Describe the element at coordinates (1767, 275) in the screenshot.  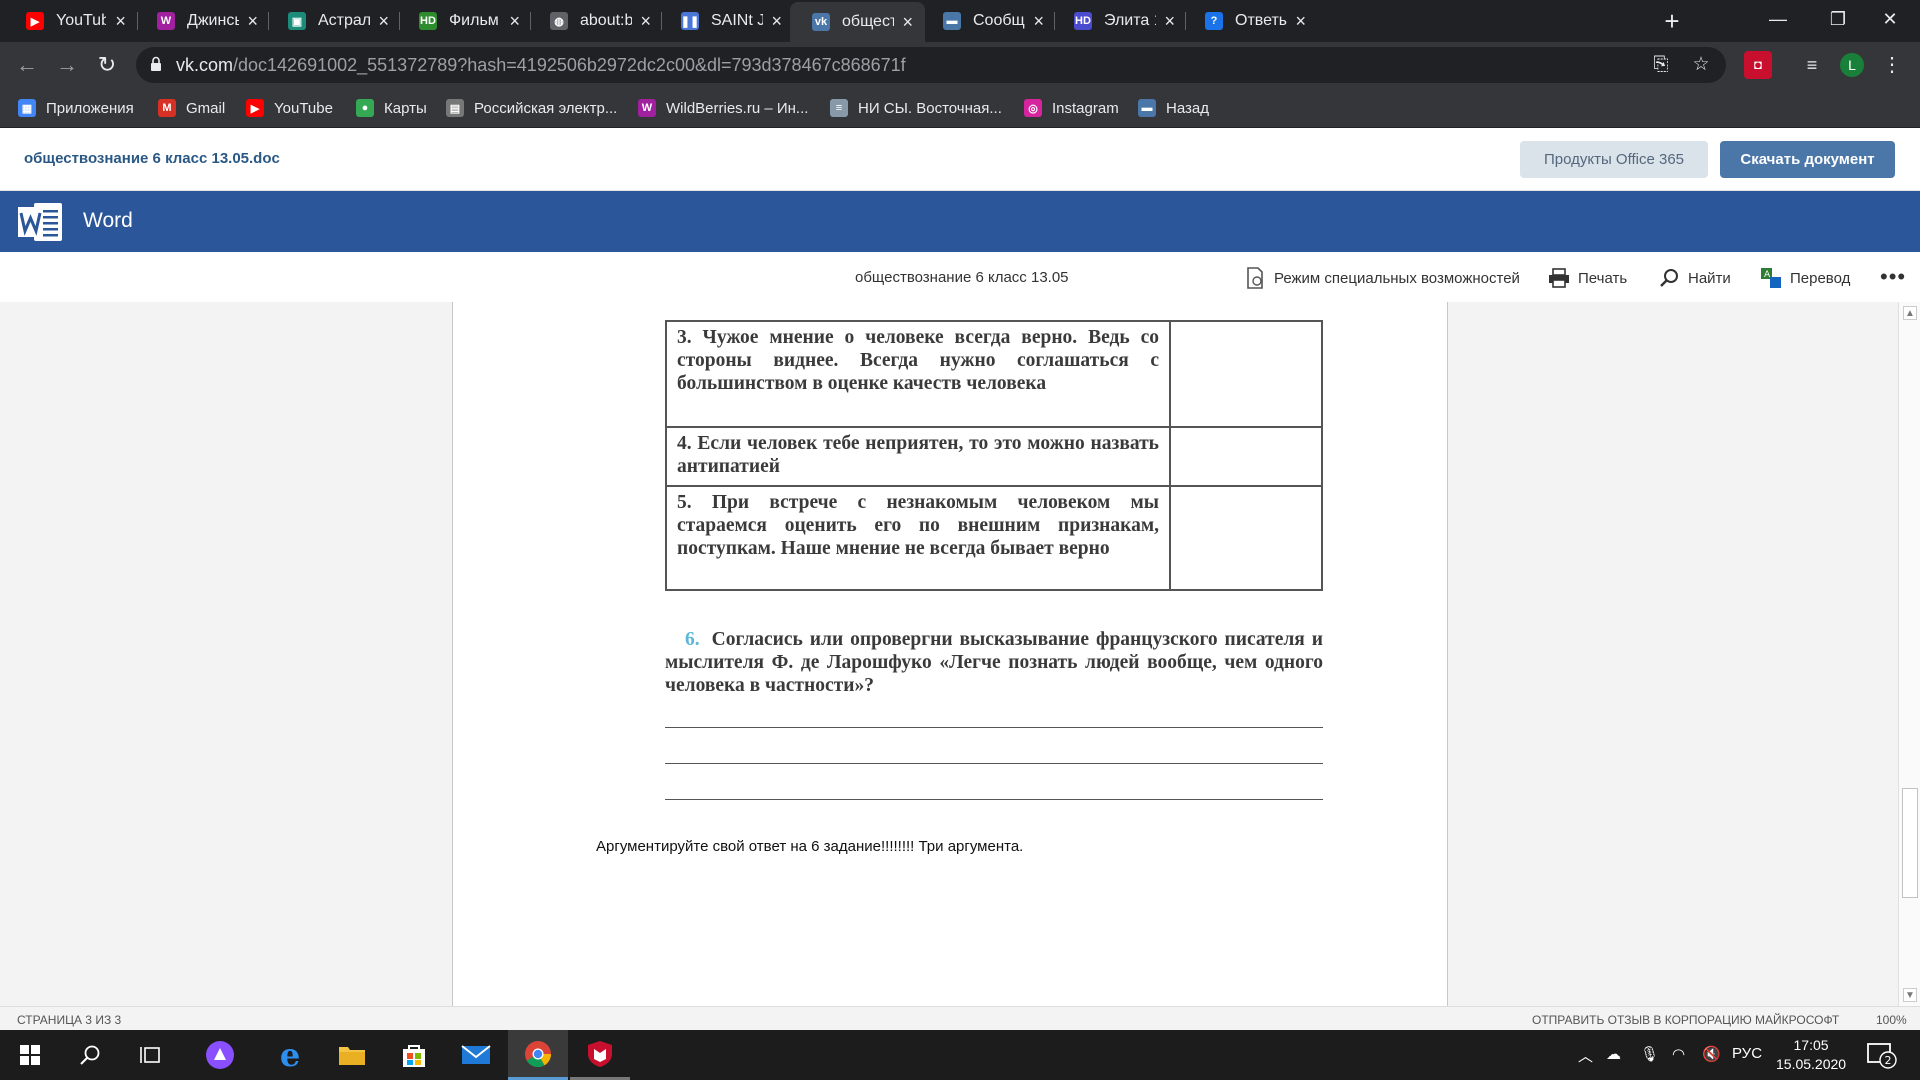
I see `svg-text: A` at that location.